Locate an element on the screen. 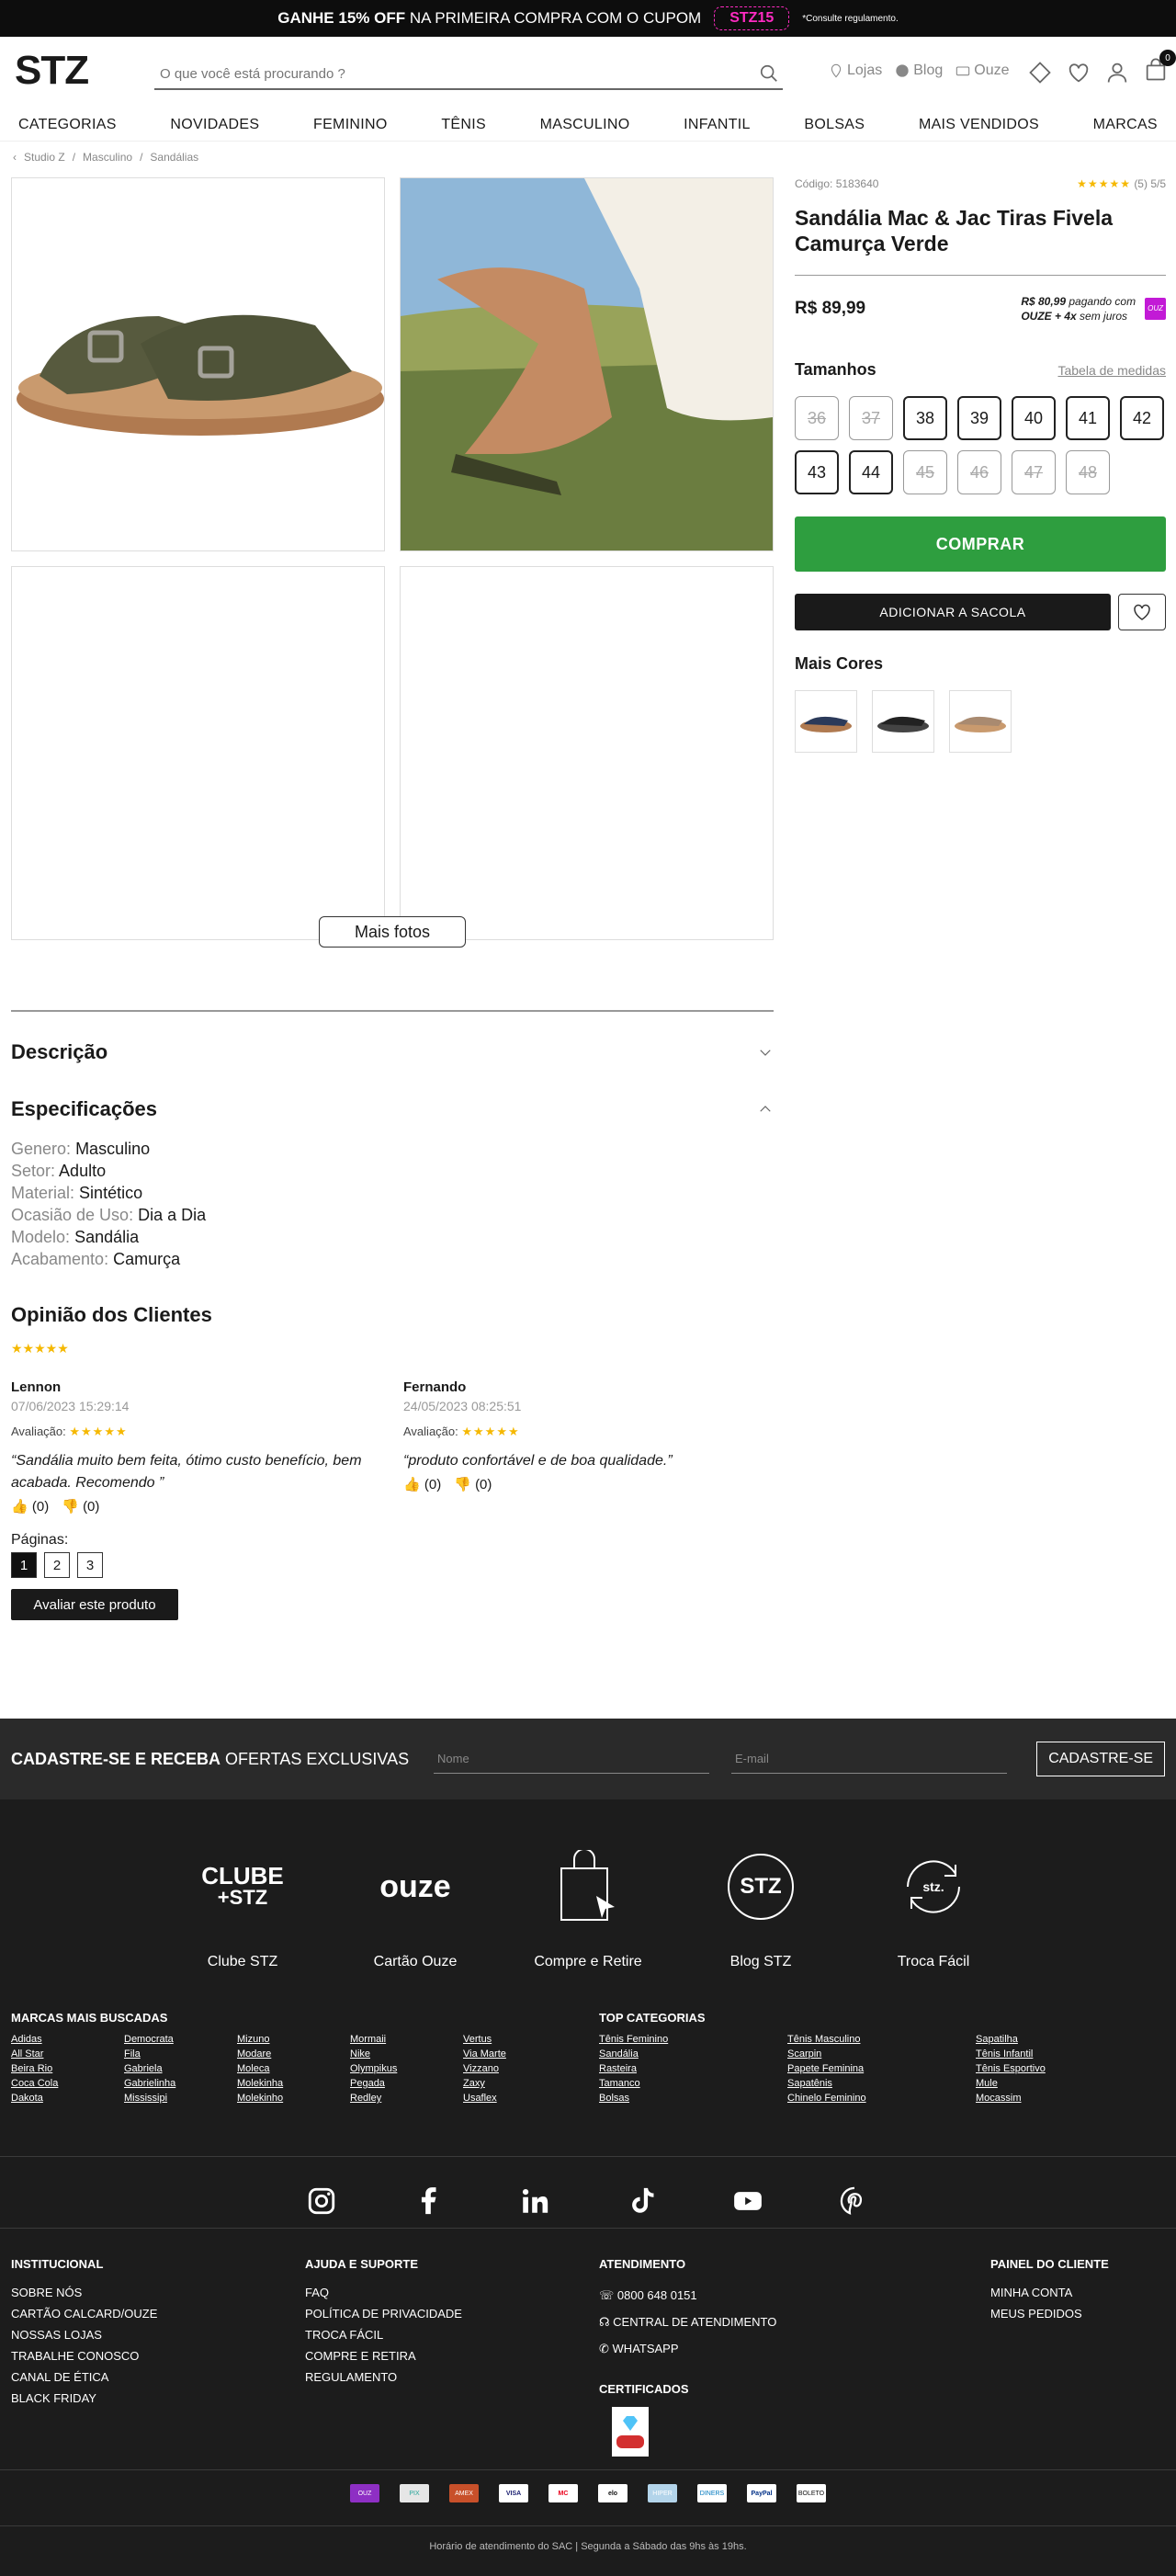  size-option: 38 is located at coordinates (925, 418).